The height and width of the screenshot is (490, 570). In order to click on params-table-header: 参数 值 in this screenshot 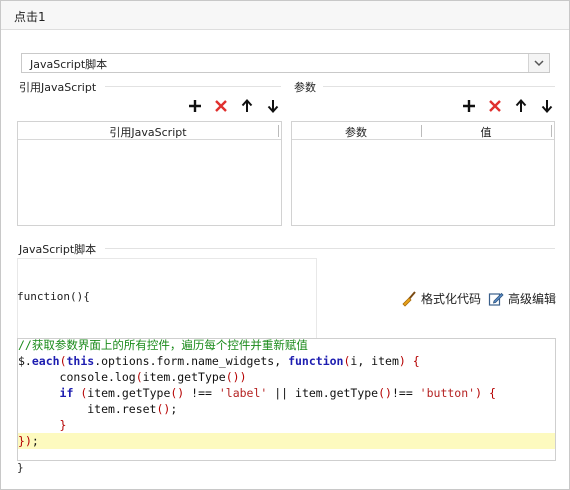, I will do `click(423, 131)`.